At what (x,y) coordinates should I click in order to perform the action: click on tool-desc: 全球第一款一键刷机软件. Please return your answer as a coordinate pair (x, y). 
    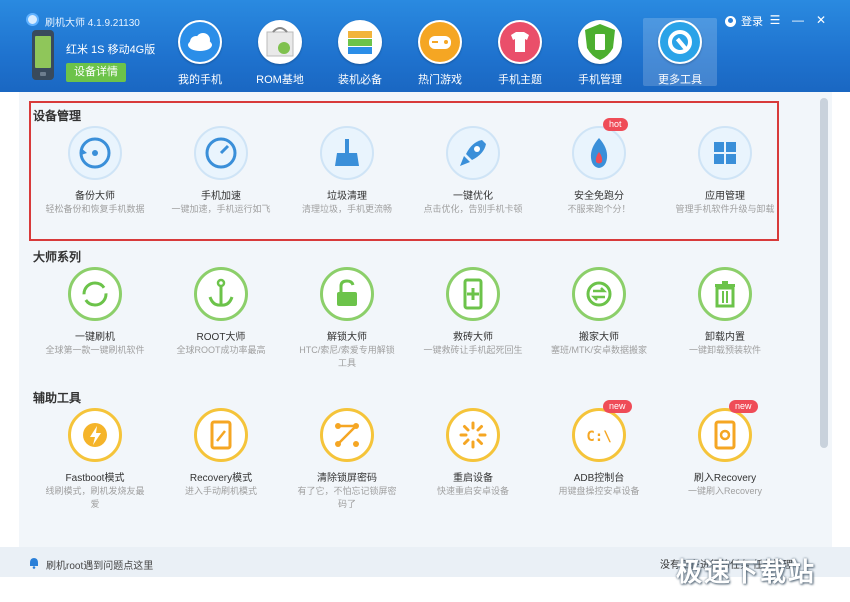
    Looking at the image, I should click on (95, 350).